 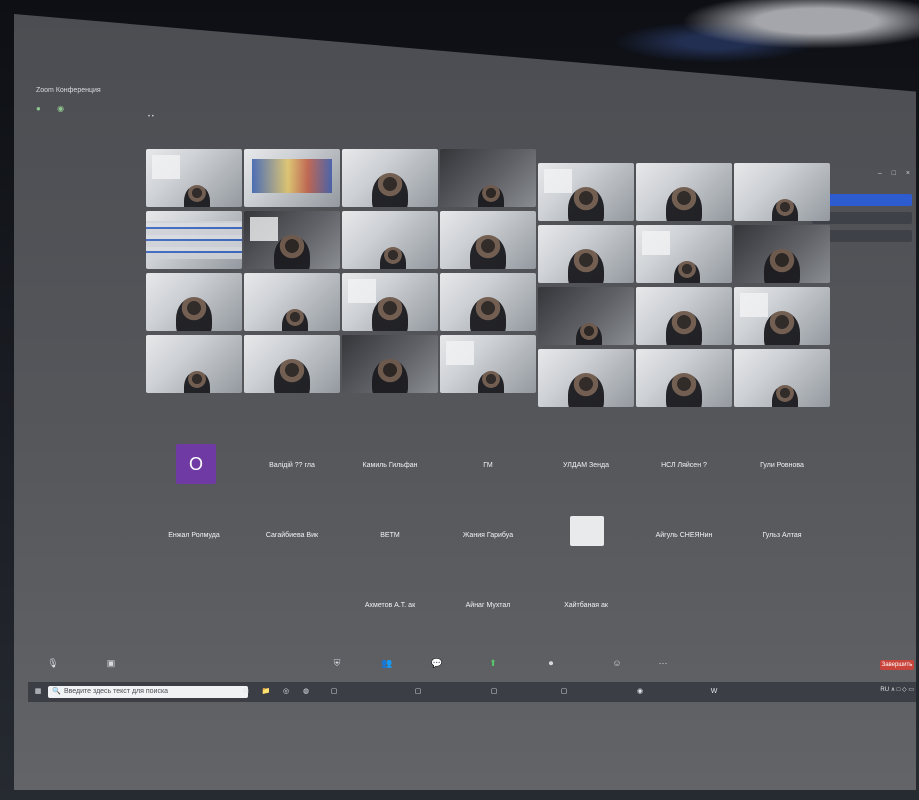 I want to click on end-meeting-button: Завершить, so click(x=897, y=665).